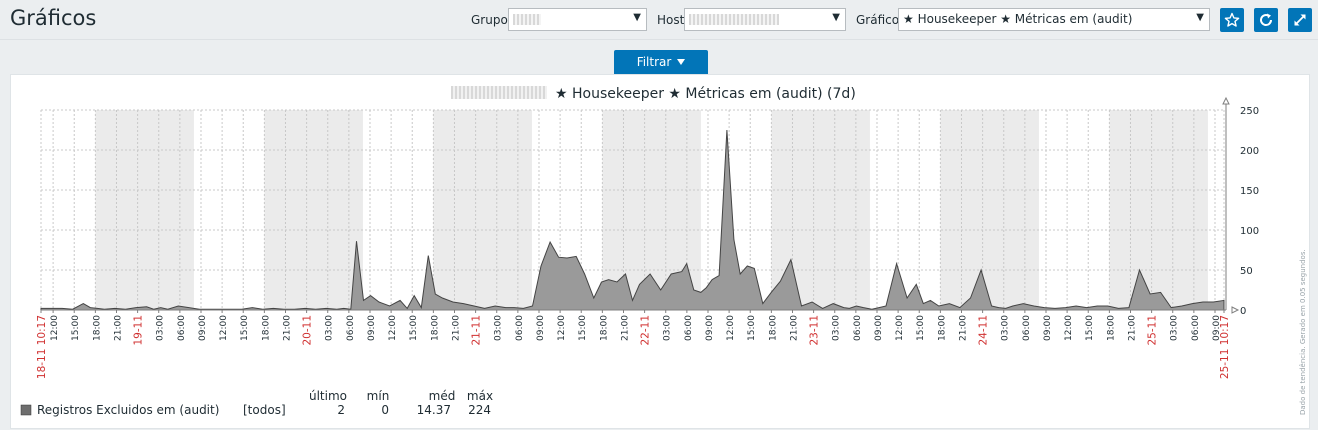  What do you see at coordinates (53, 18) in the screenshot?
I see `page-title: Gráficos` at bounding box center [53, 18].